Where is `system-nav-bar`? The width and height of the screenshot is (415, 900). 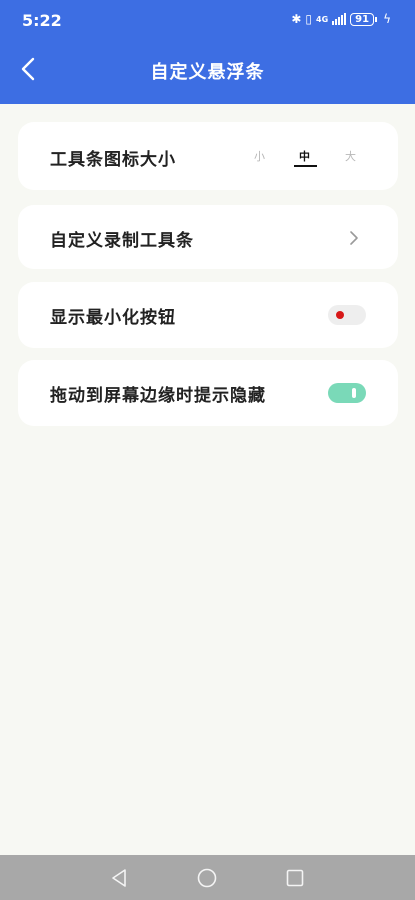
system-nav-bar is located at coordinates (207, 877).